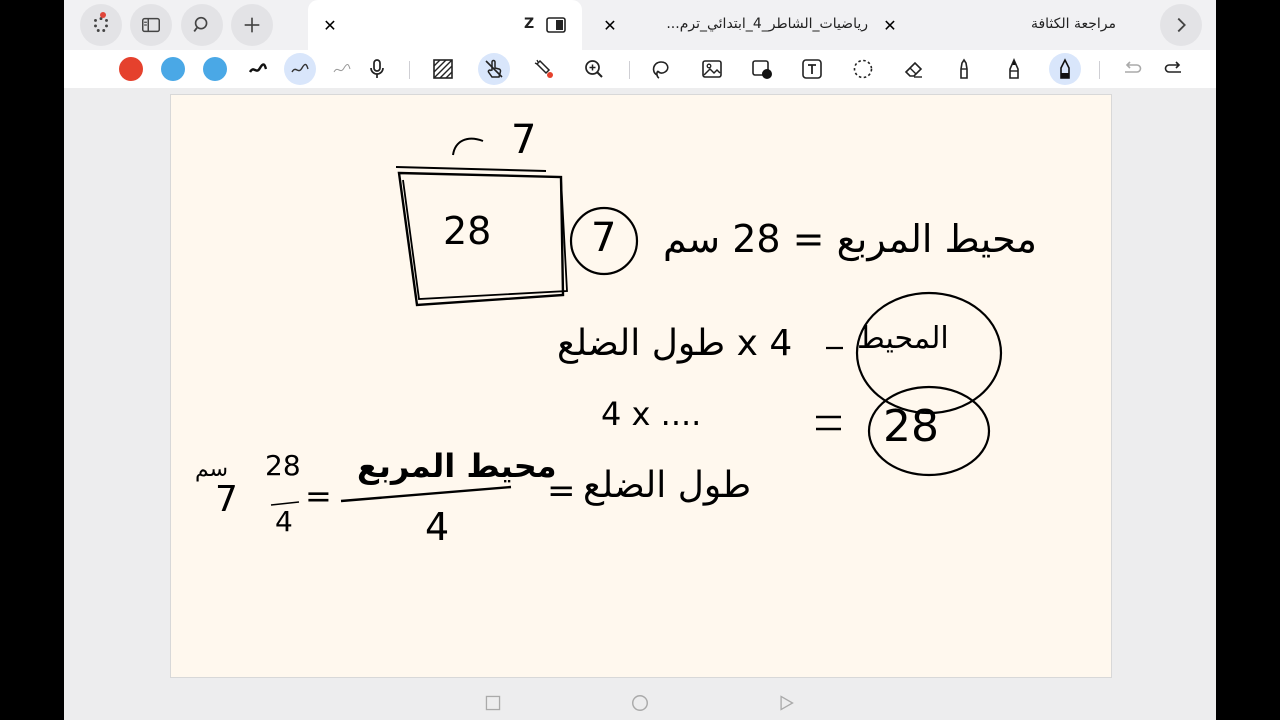 The image size is (1280, 720). I want to click on plus-icon, so click(252, 25).